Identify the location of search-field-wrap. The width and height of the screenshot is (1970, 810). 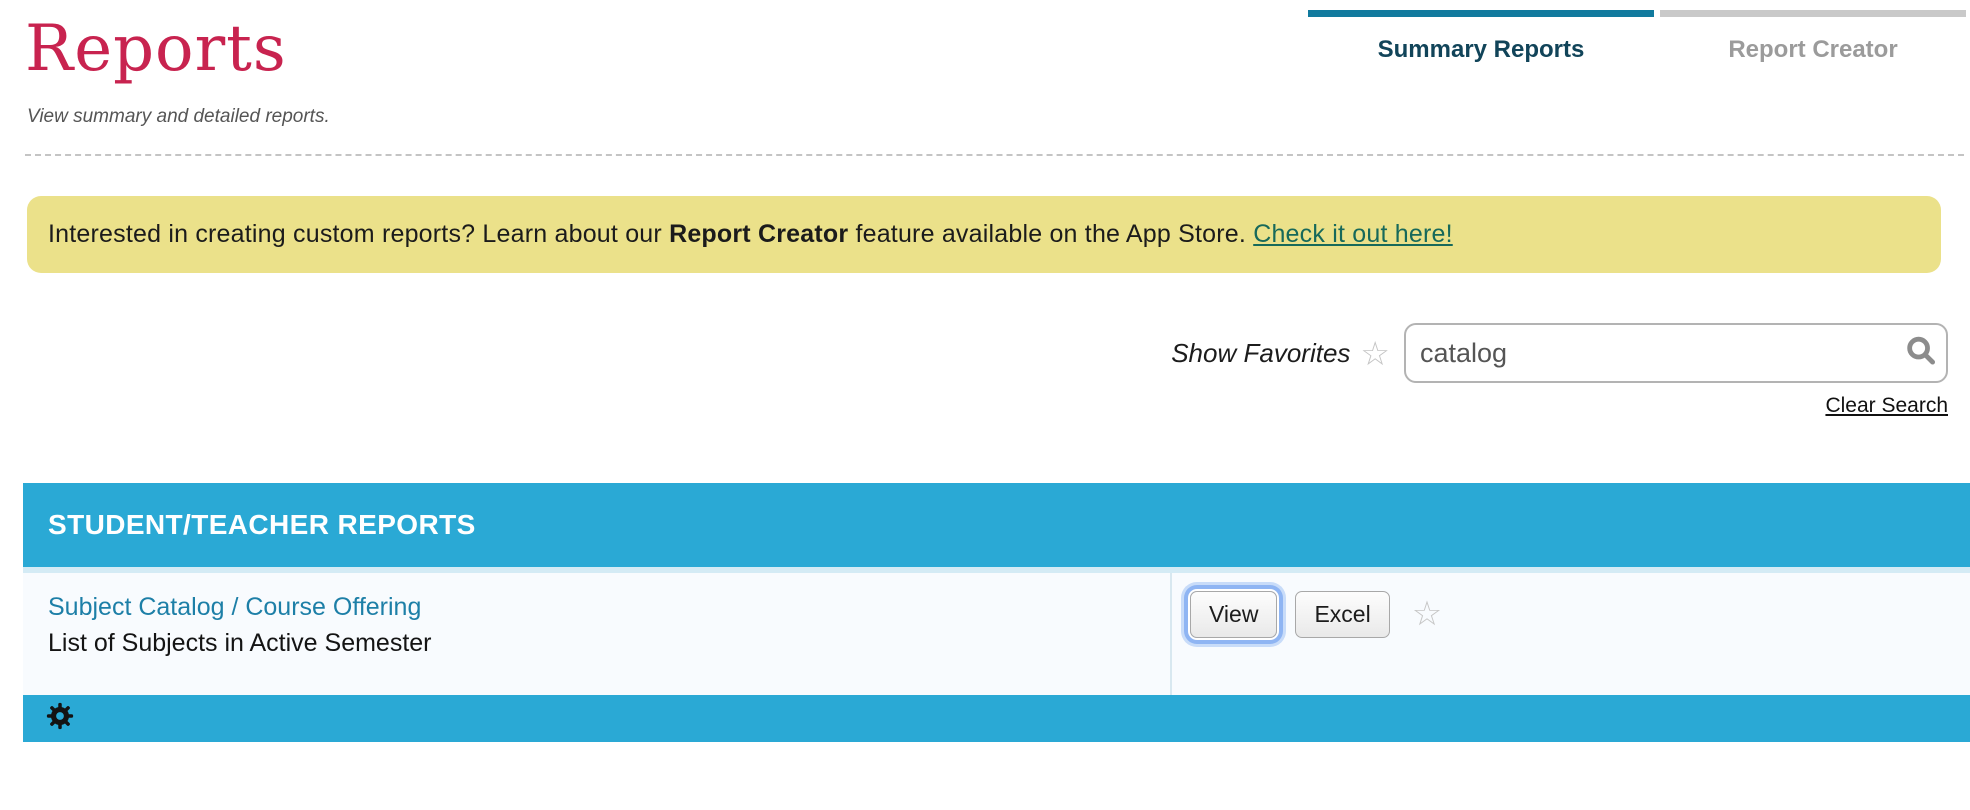
(1676, 353).